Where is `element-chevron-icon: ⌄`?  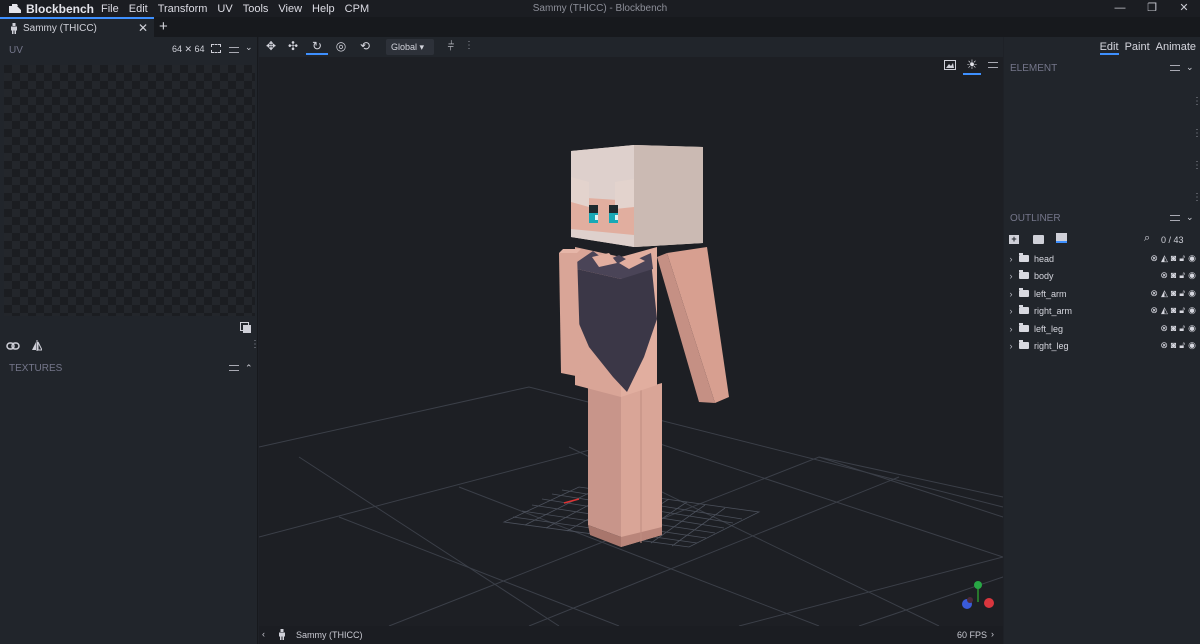 element-chevron-icon: ⌄ is located at coordinates (1190, 67).